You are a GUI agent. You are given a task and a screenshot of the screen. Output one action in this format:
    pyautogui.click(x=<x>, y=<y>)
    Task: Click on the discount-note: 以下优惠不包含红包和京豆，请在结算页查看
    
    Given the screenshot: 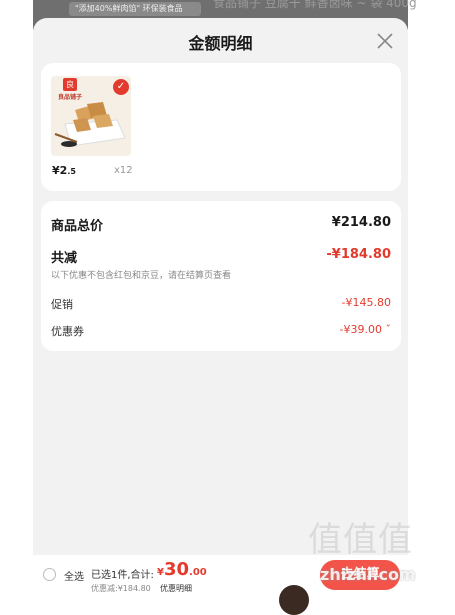 What is the action you would take?
    pyautogui.click(x=141, y=276)
    